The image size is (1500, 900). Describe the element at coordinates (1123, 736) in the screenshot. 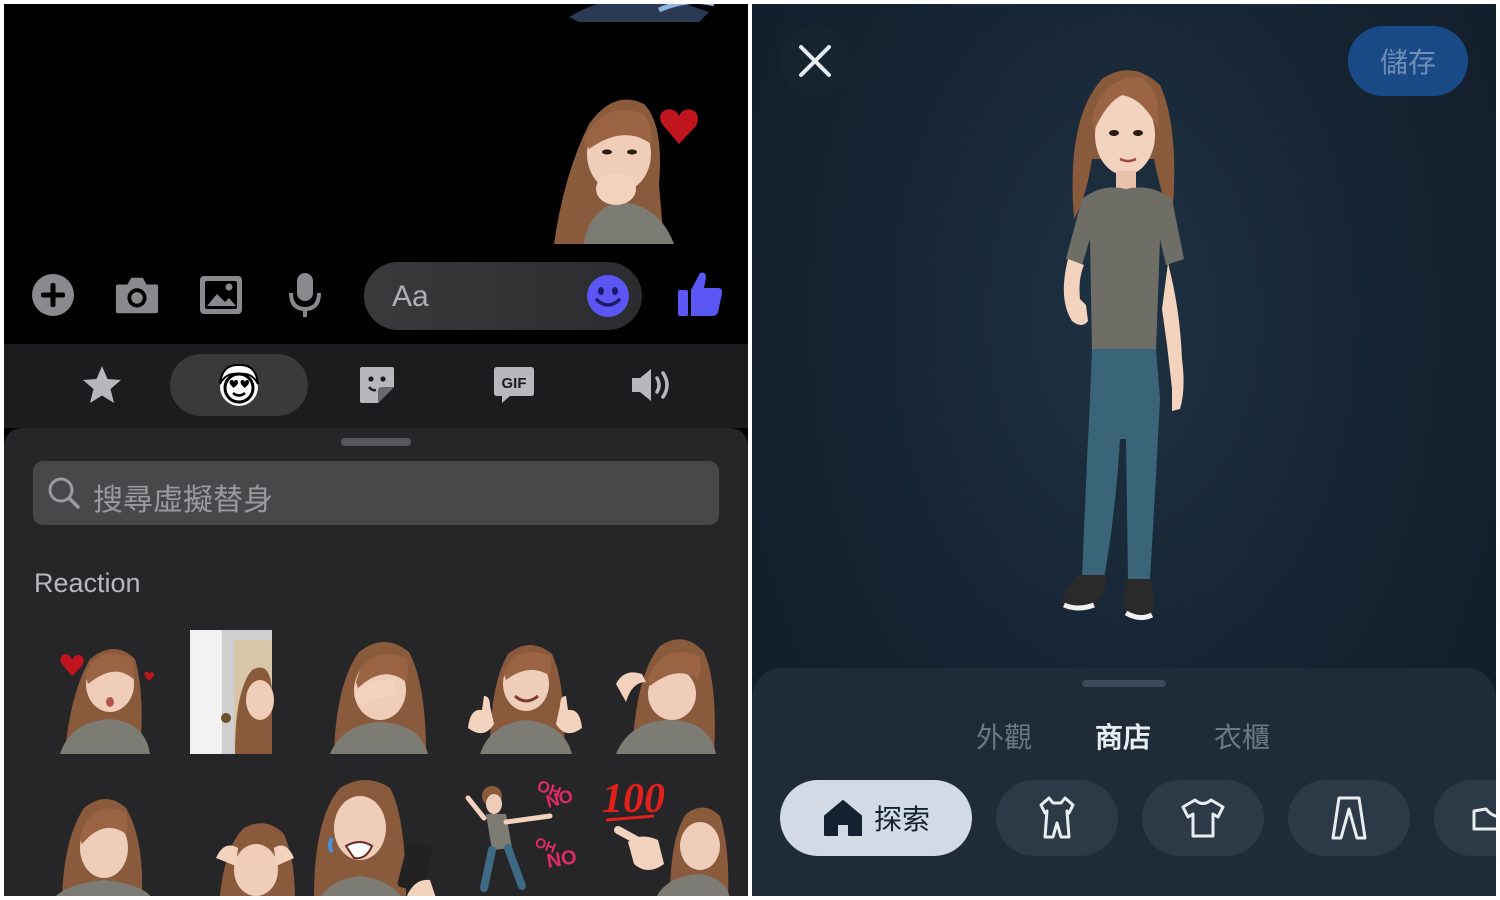

I see `segment-shop: 商店` at that location.